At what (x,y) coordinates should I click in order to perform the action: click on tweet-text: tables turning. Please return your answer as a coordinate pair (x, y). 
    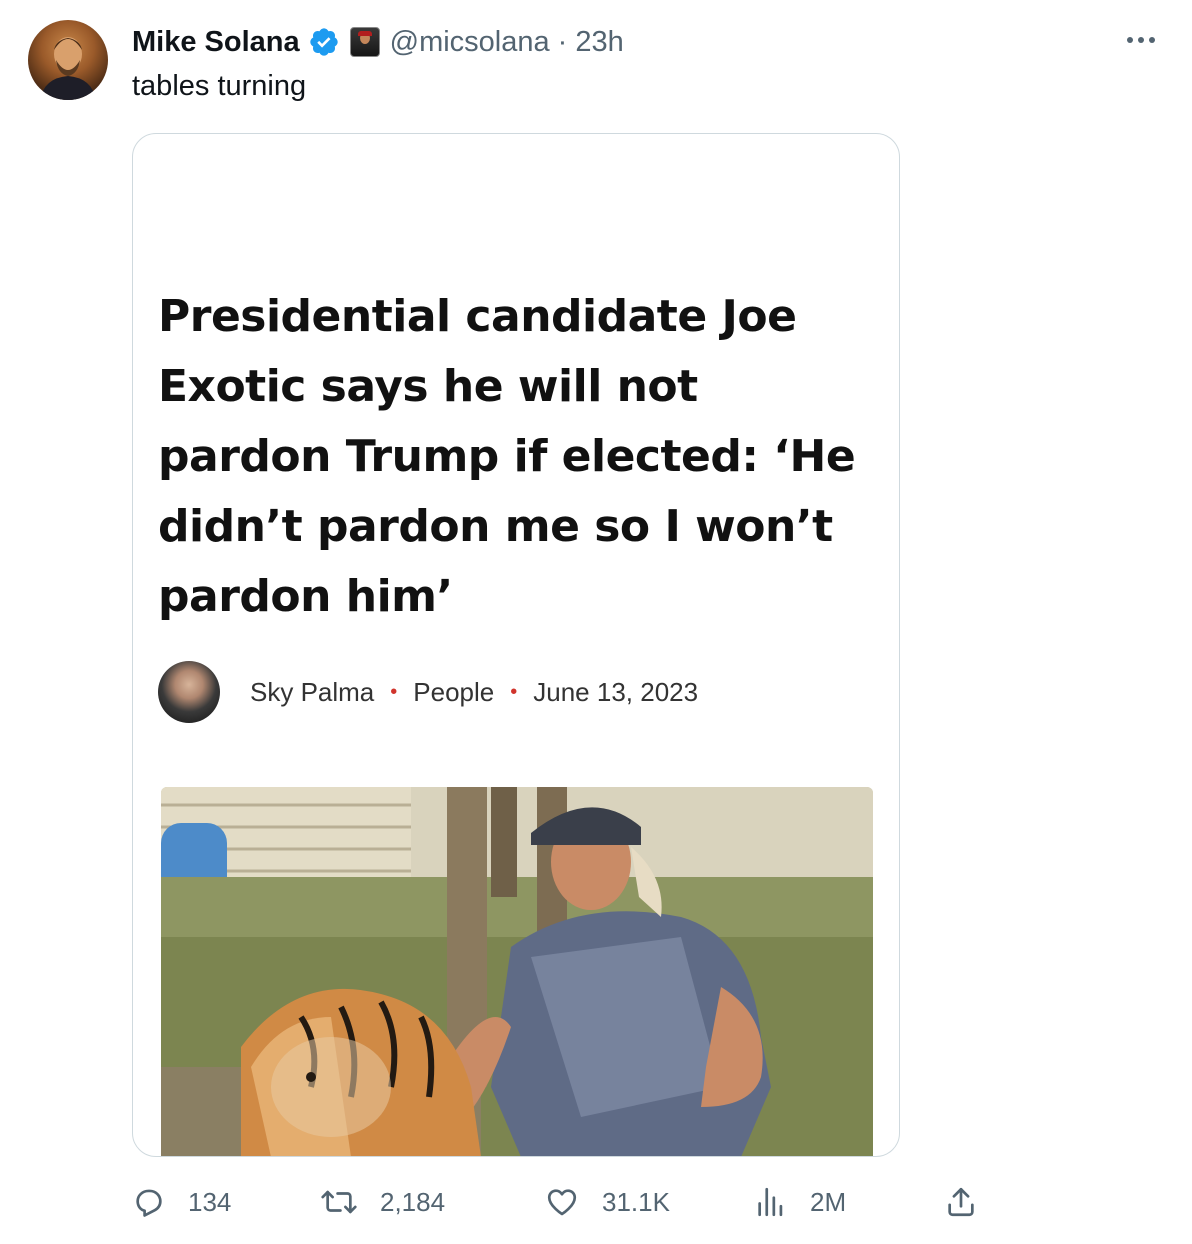
    Looking at the image, I should click on (219, 86).